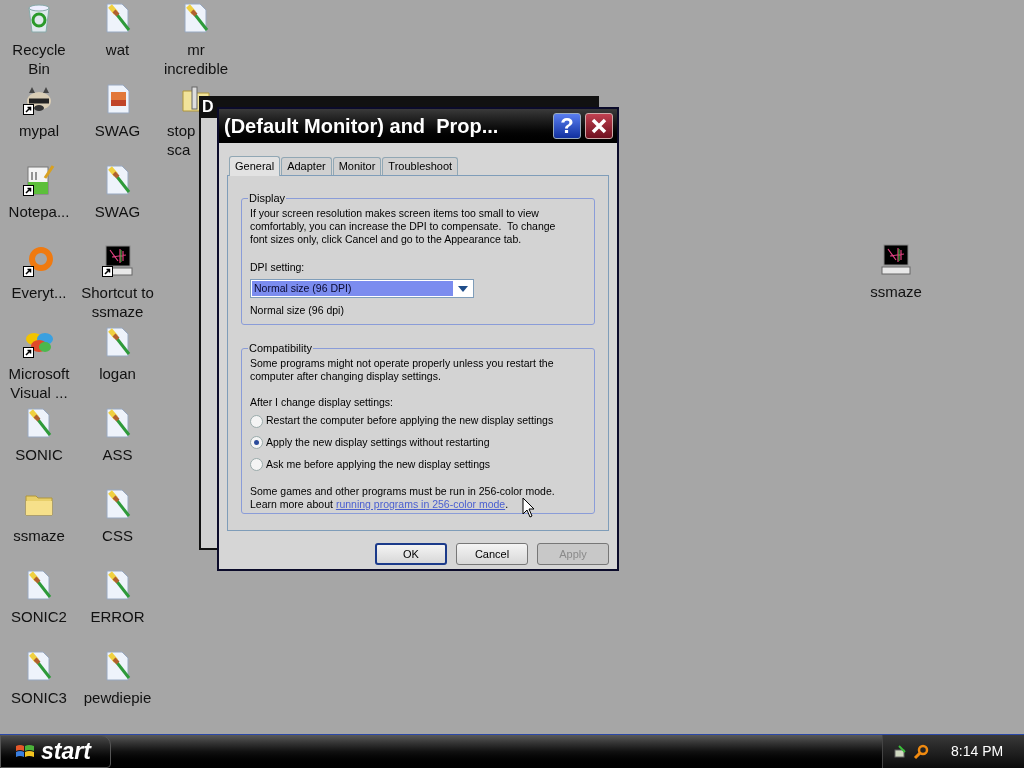 This screenshot has height=768, width=1024. Describe the element at coordinates (403, 491) in the screenshot. I see `note-text: Some games and other programs must be run in 256-color mode.` at that location.